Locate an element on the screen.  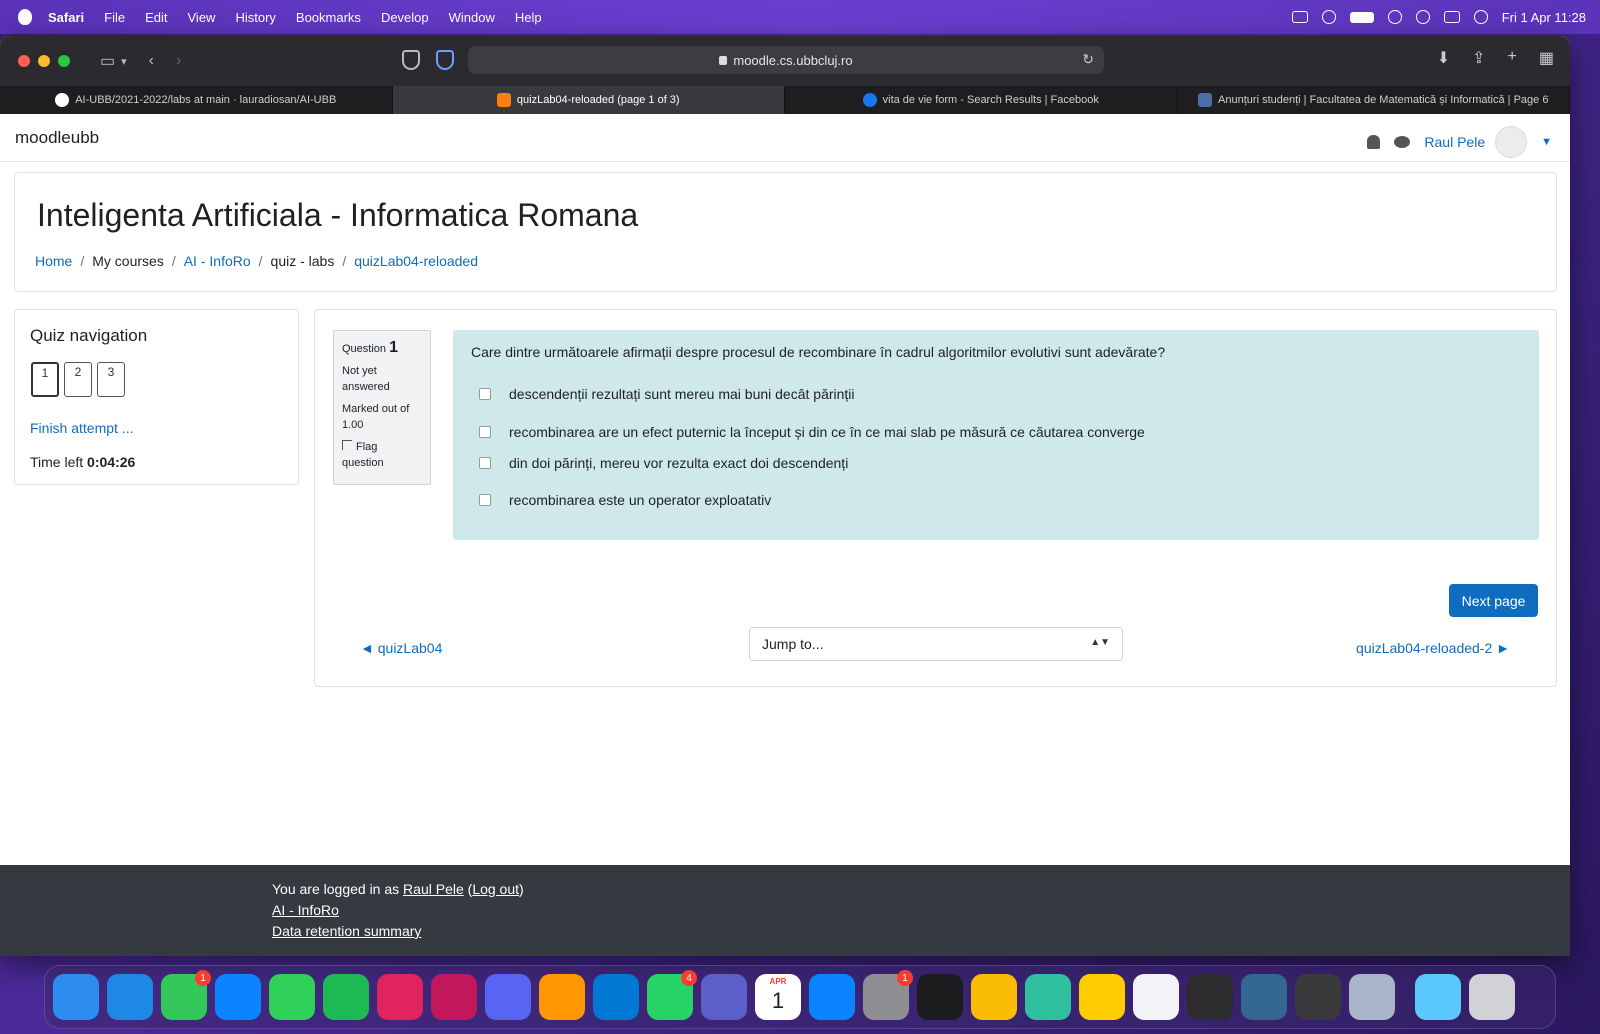
close-window-button is located at coordinates (24, 61).